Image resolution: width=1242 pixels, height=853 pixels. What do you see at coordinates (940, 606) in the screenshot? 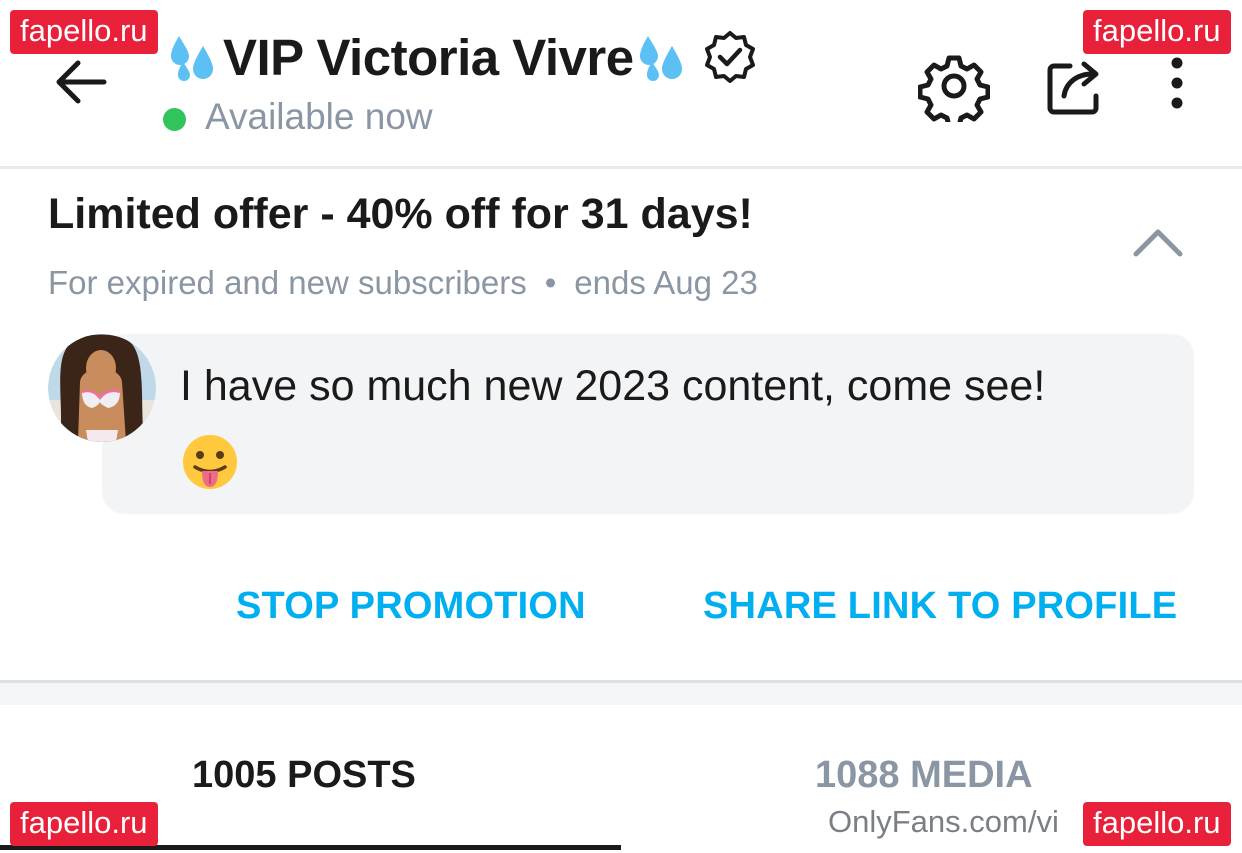
I see `share-profile-link-button: SHARE LINK TO PROFILE` at bounding box center [940, 606].